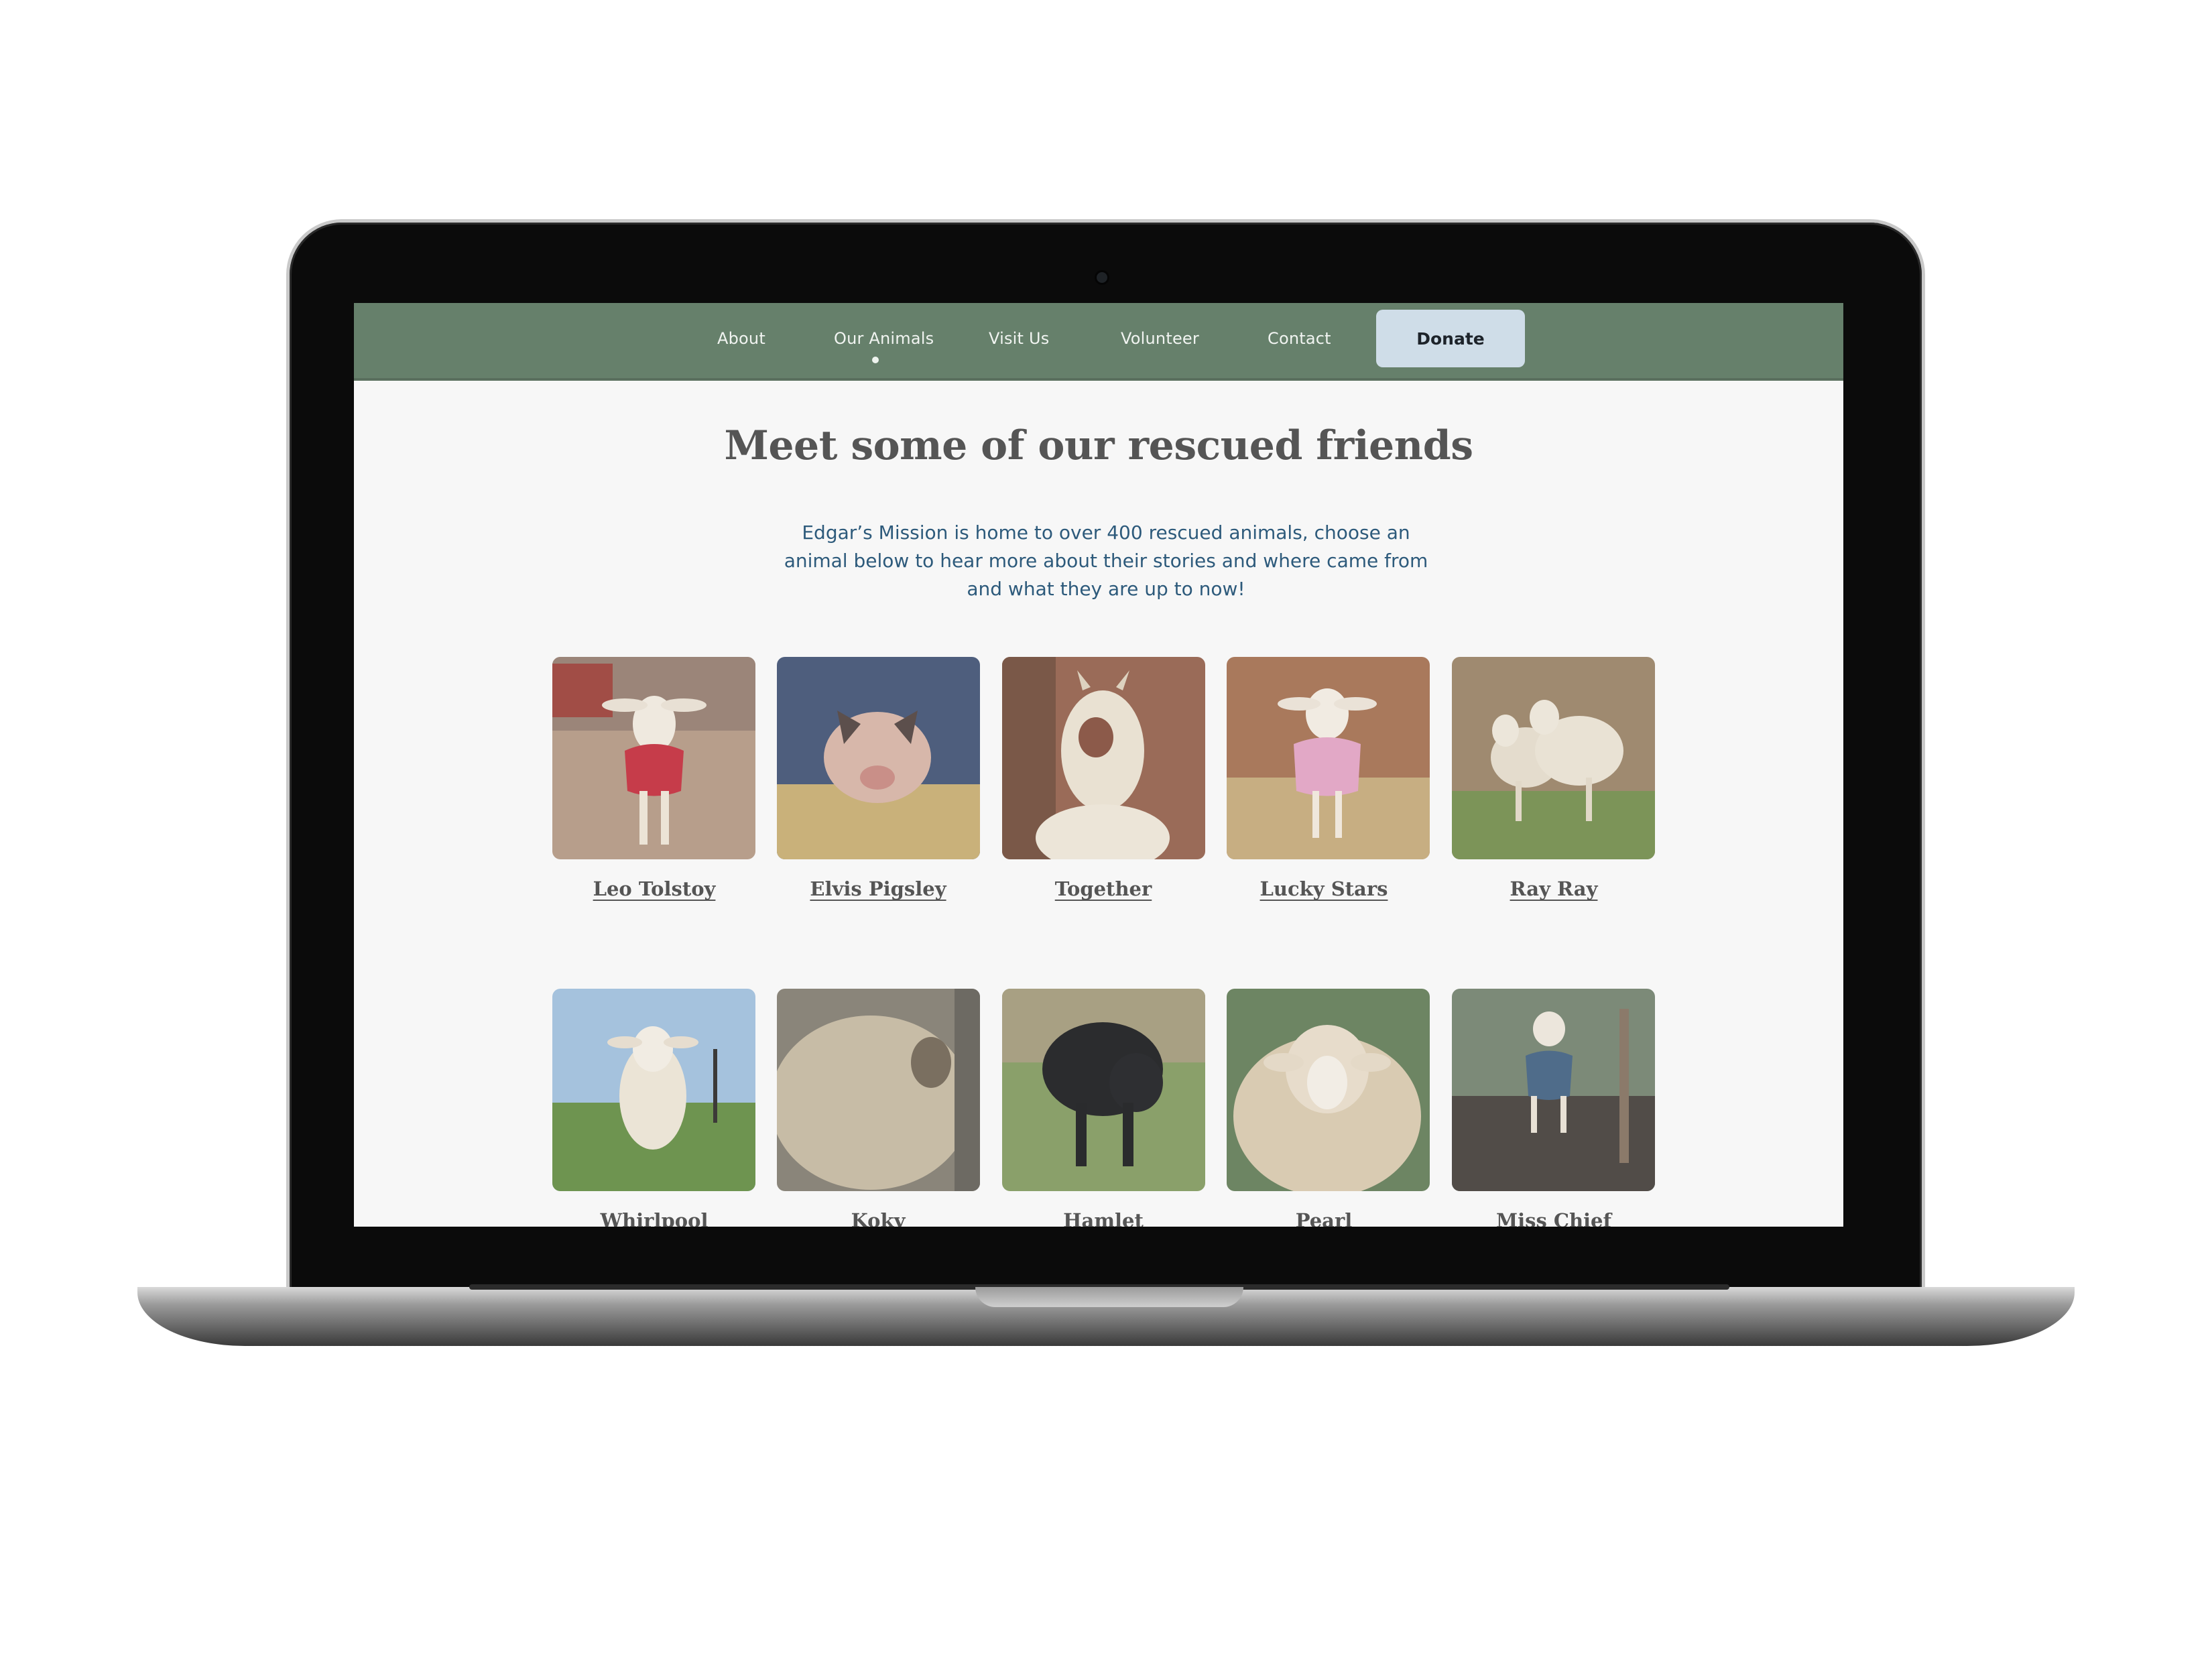 The width and height of the screenshot is (2212, 1659). I want to click on animal-link-pearl: Pearl, so click(1323, 1218).